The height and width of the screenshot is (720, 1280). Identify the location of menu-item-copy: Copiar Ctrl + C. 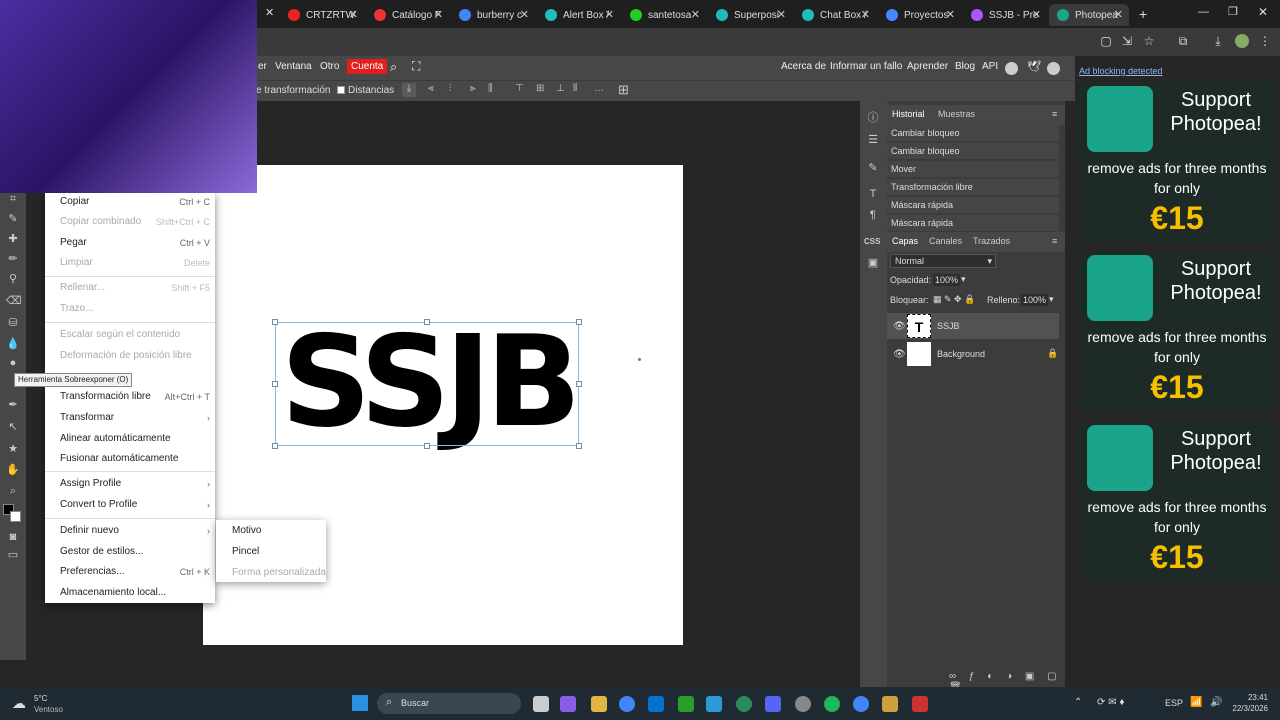
(135, 202).